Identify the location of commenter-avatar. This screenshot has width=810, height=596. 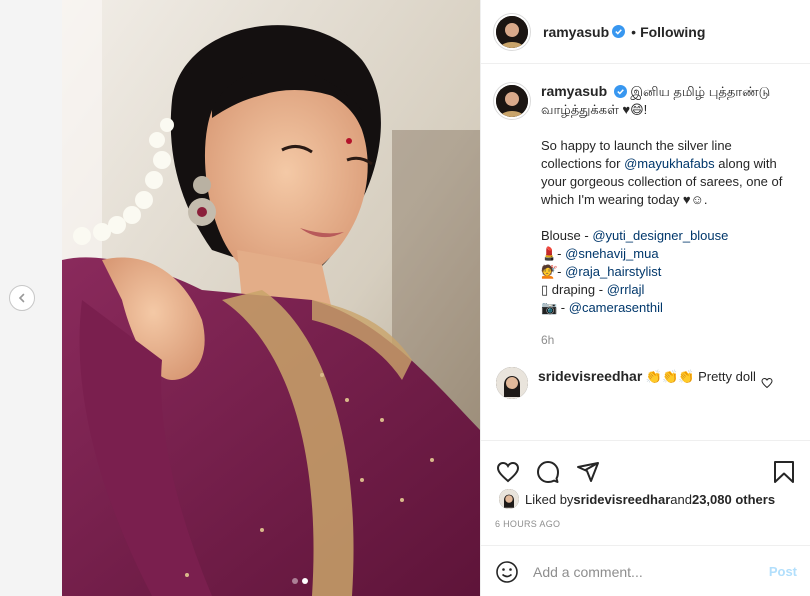
(512, 383).